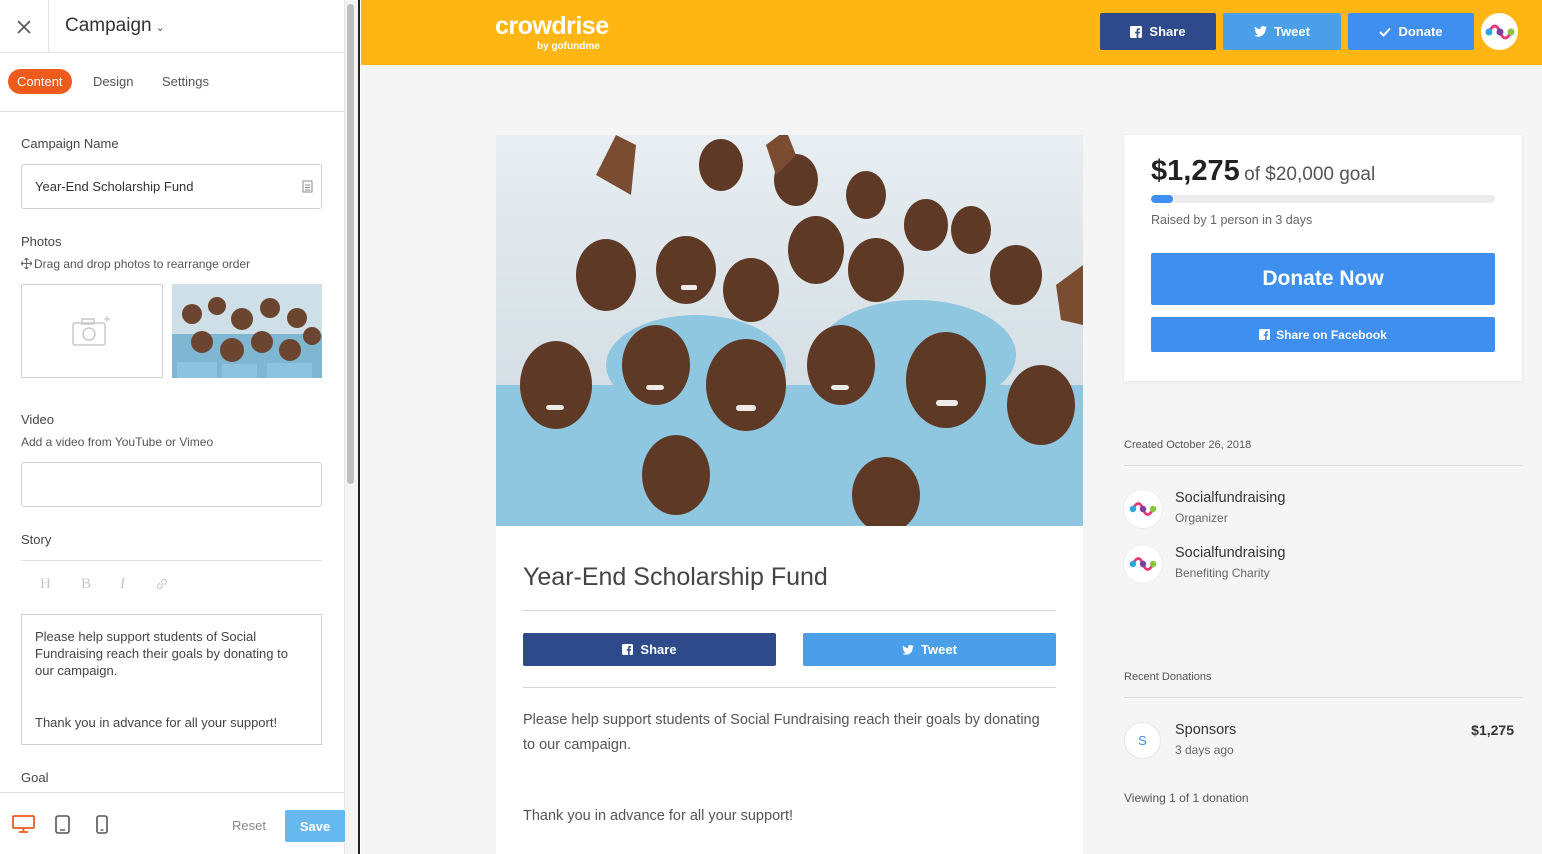 The height and width of the screenshot is (854, 1542). What do you see at coordinates (249, 825) in the screenshot?
I see `reset-button: Reset` at bounding box center [249, 825].